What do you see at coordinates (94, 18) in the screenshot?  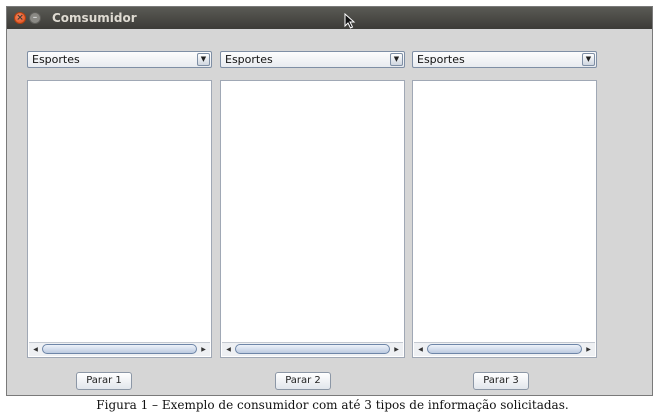 I see `window-title: Comsumidor` at bounding box center [94, 18].